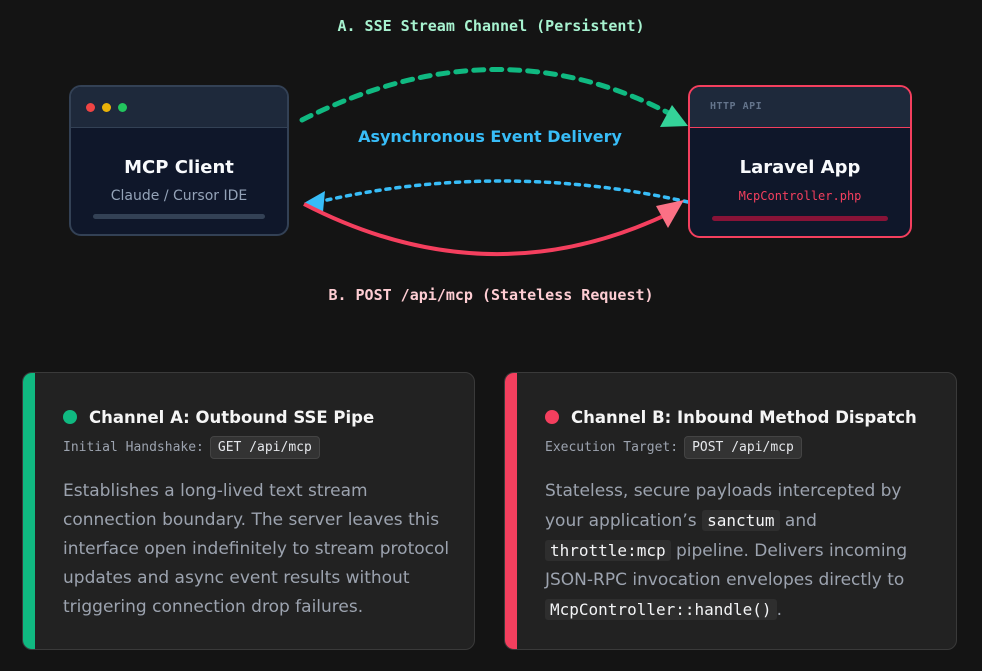 The width and height of the screenshot is (982, 671). Describe the element at coordinates (179, 167) in the screenshot. I see `client-title: MCP Client` at that location.